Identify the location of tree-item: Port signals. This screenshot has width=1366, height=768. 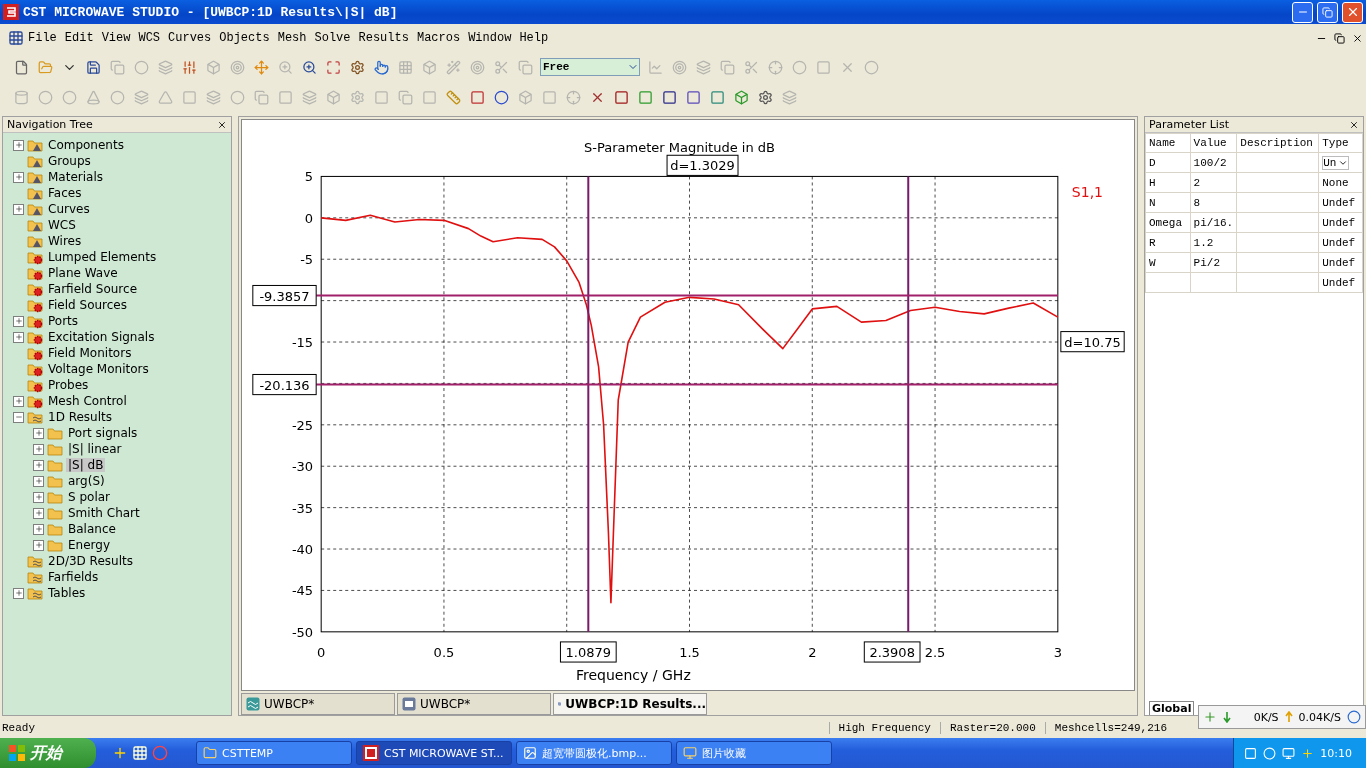
(103, 433).